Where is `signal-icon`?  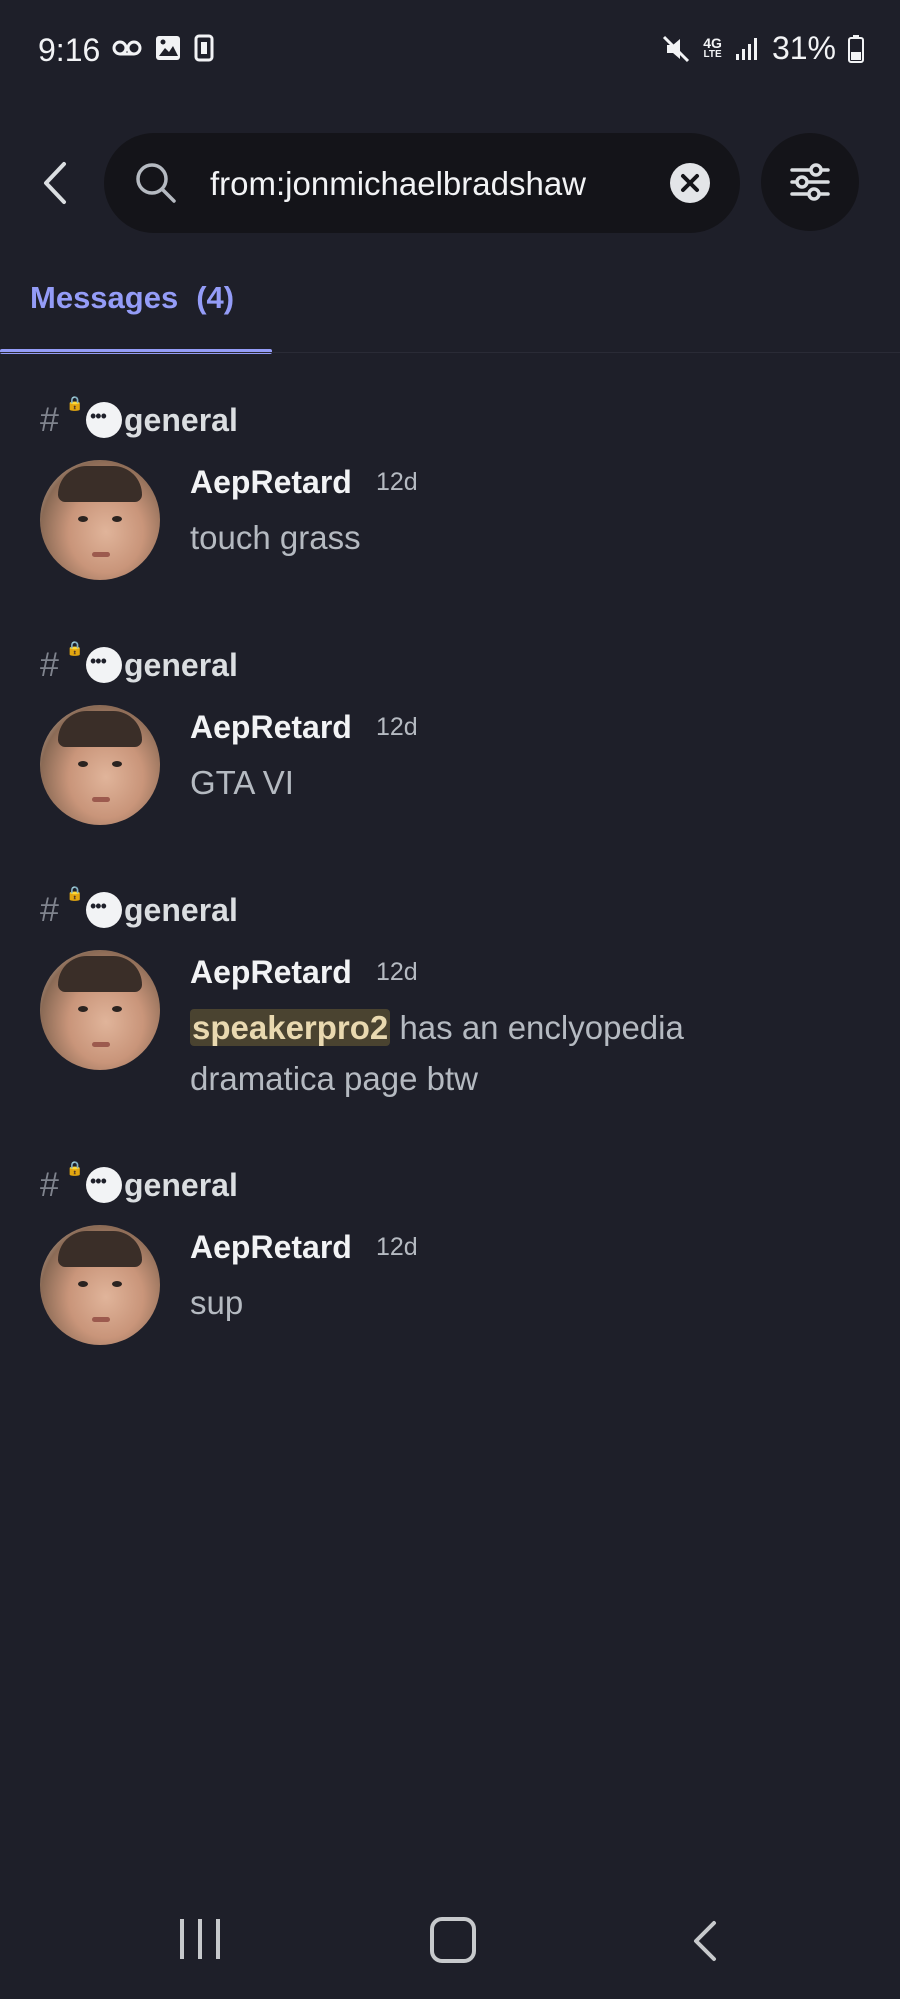
signal-icon is located at coordinates (746, 48).